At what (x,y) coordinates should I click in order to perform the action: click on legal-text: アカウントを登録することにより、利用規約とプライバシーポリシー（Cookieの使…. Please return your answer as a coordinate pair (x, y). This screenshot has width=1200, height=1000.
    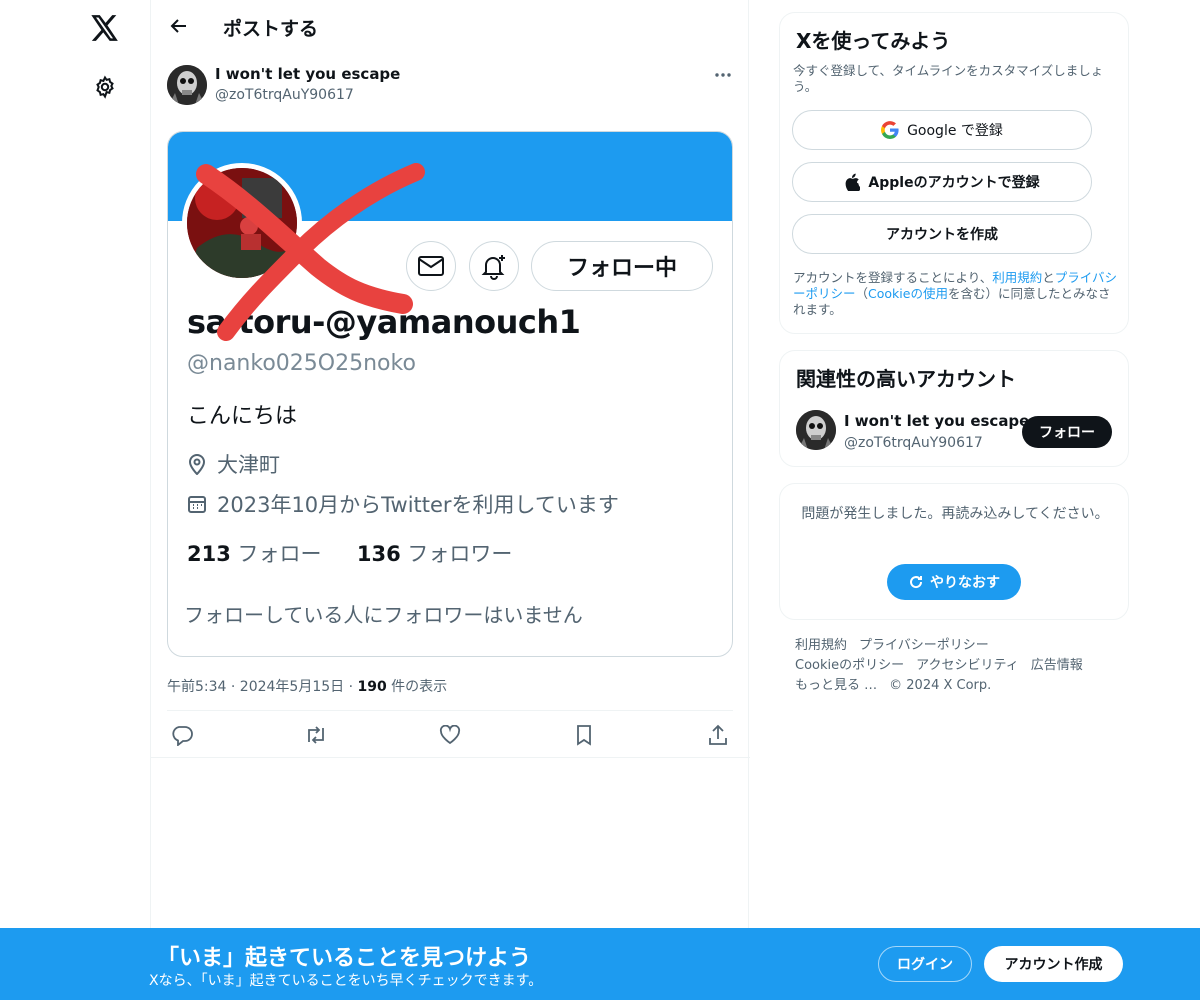
    Looking at the image, I should click on (957, 294).